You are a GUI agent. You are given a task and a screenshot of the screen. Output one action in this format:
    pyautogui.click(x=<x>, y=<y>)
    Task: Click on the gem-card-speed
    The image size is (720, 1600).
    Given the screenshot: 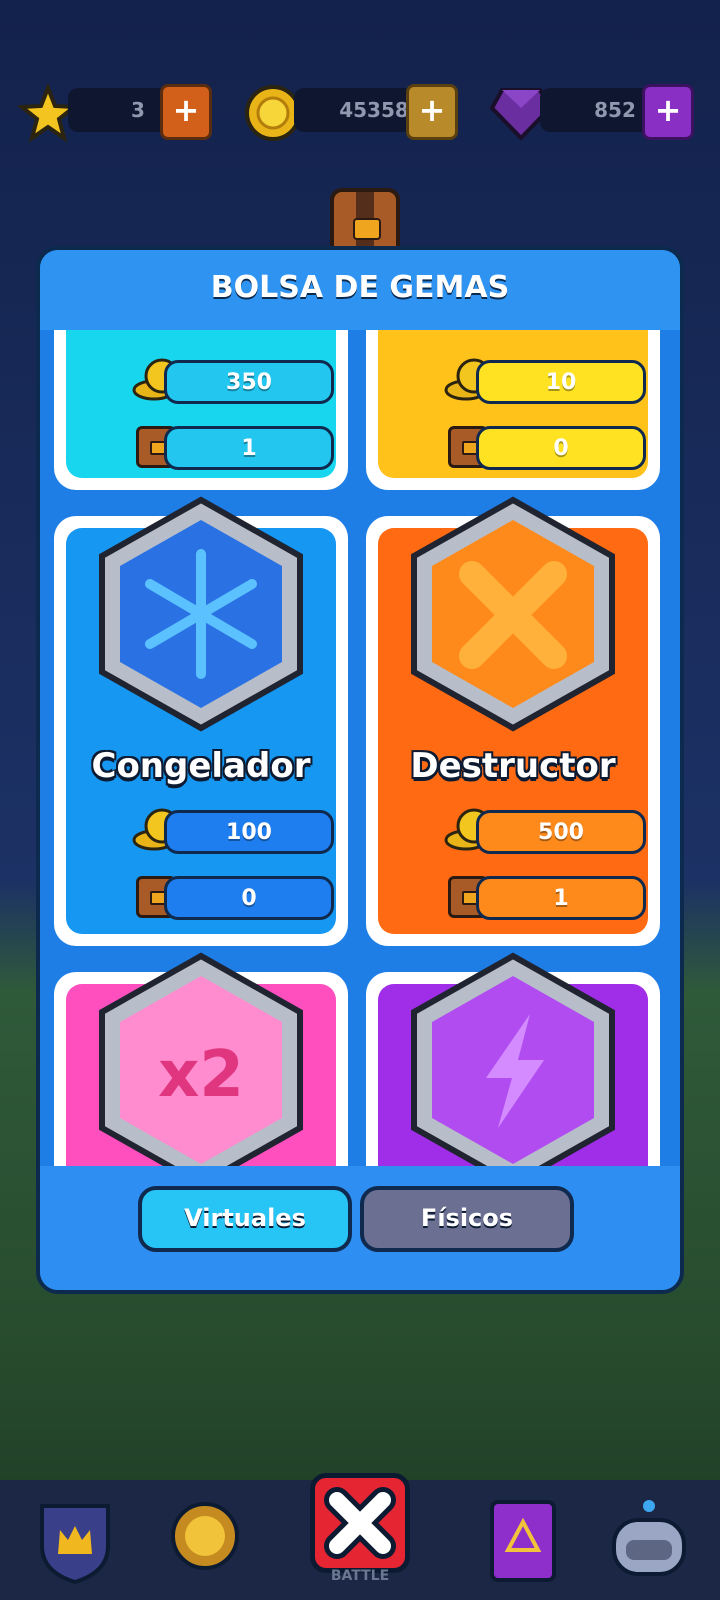 What is the action you would take?
    pyautogui.click(x=513, y=1061)
    